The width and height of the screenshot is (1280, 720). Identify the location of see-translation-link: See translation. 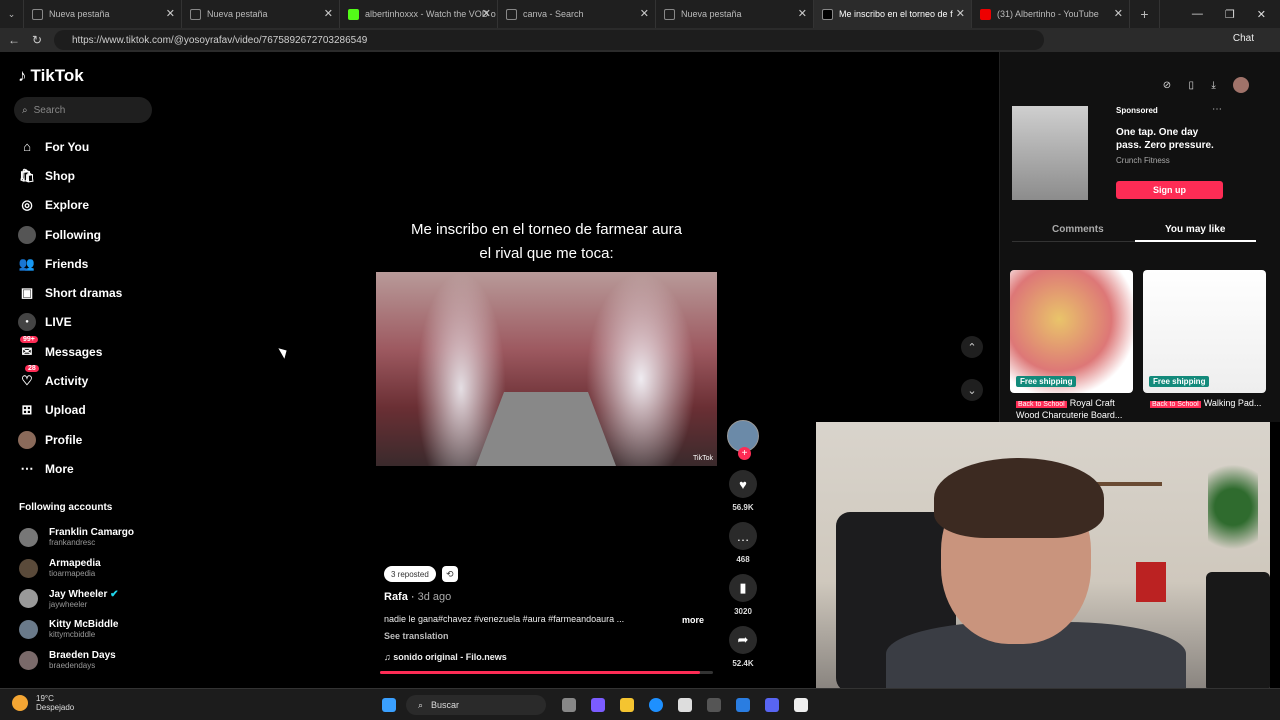
(416, 636).